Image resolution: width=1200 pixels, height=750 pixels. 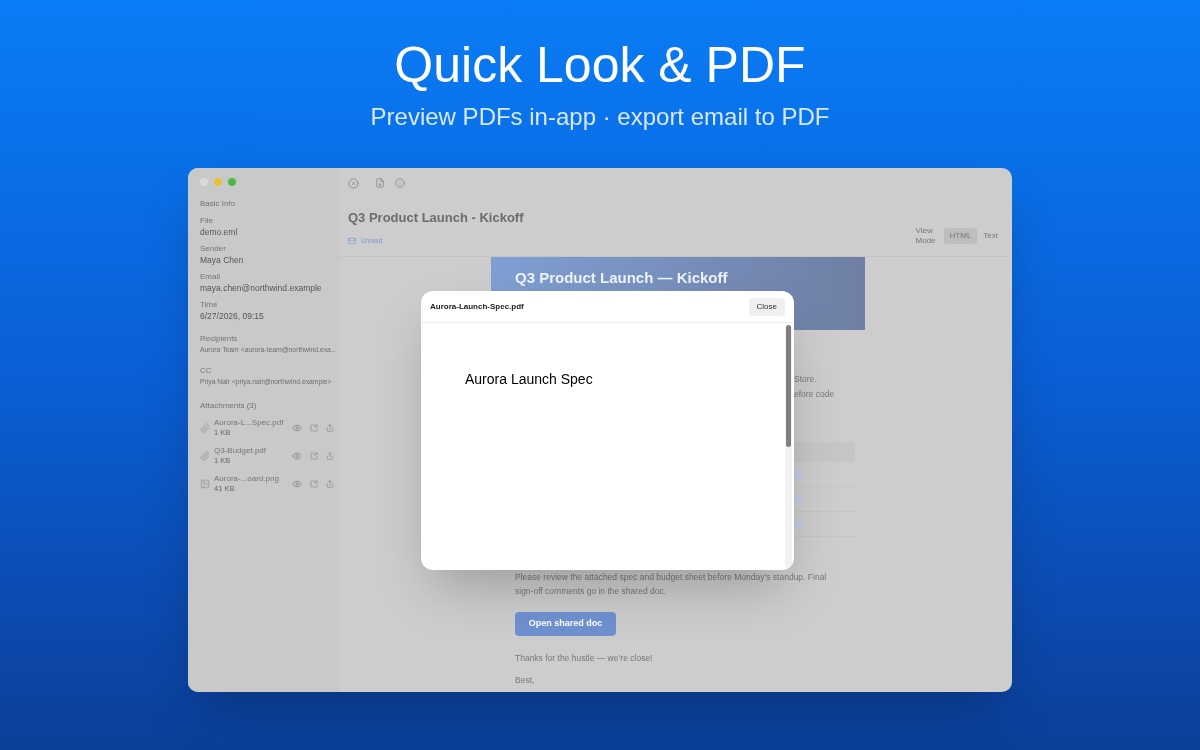 I want to click on section-title: Attachments (3), so click(x=229, y=406).